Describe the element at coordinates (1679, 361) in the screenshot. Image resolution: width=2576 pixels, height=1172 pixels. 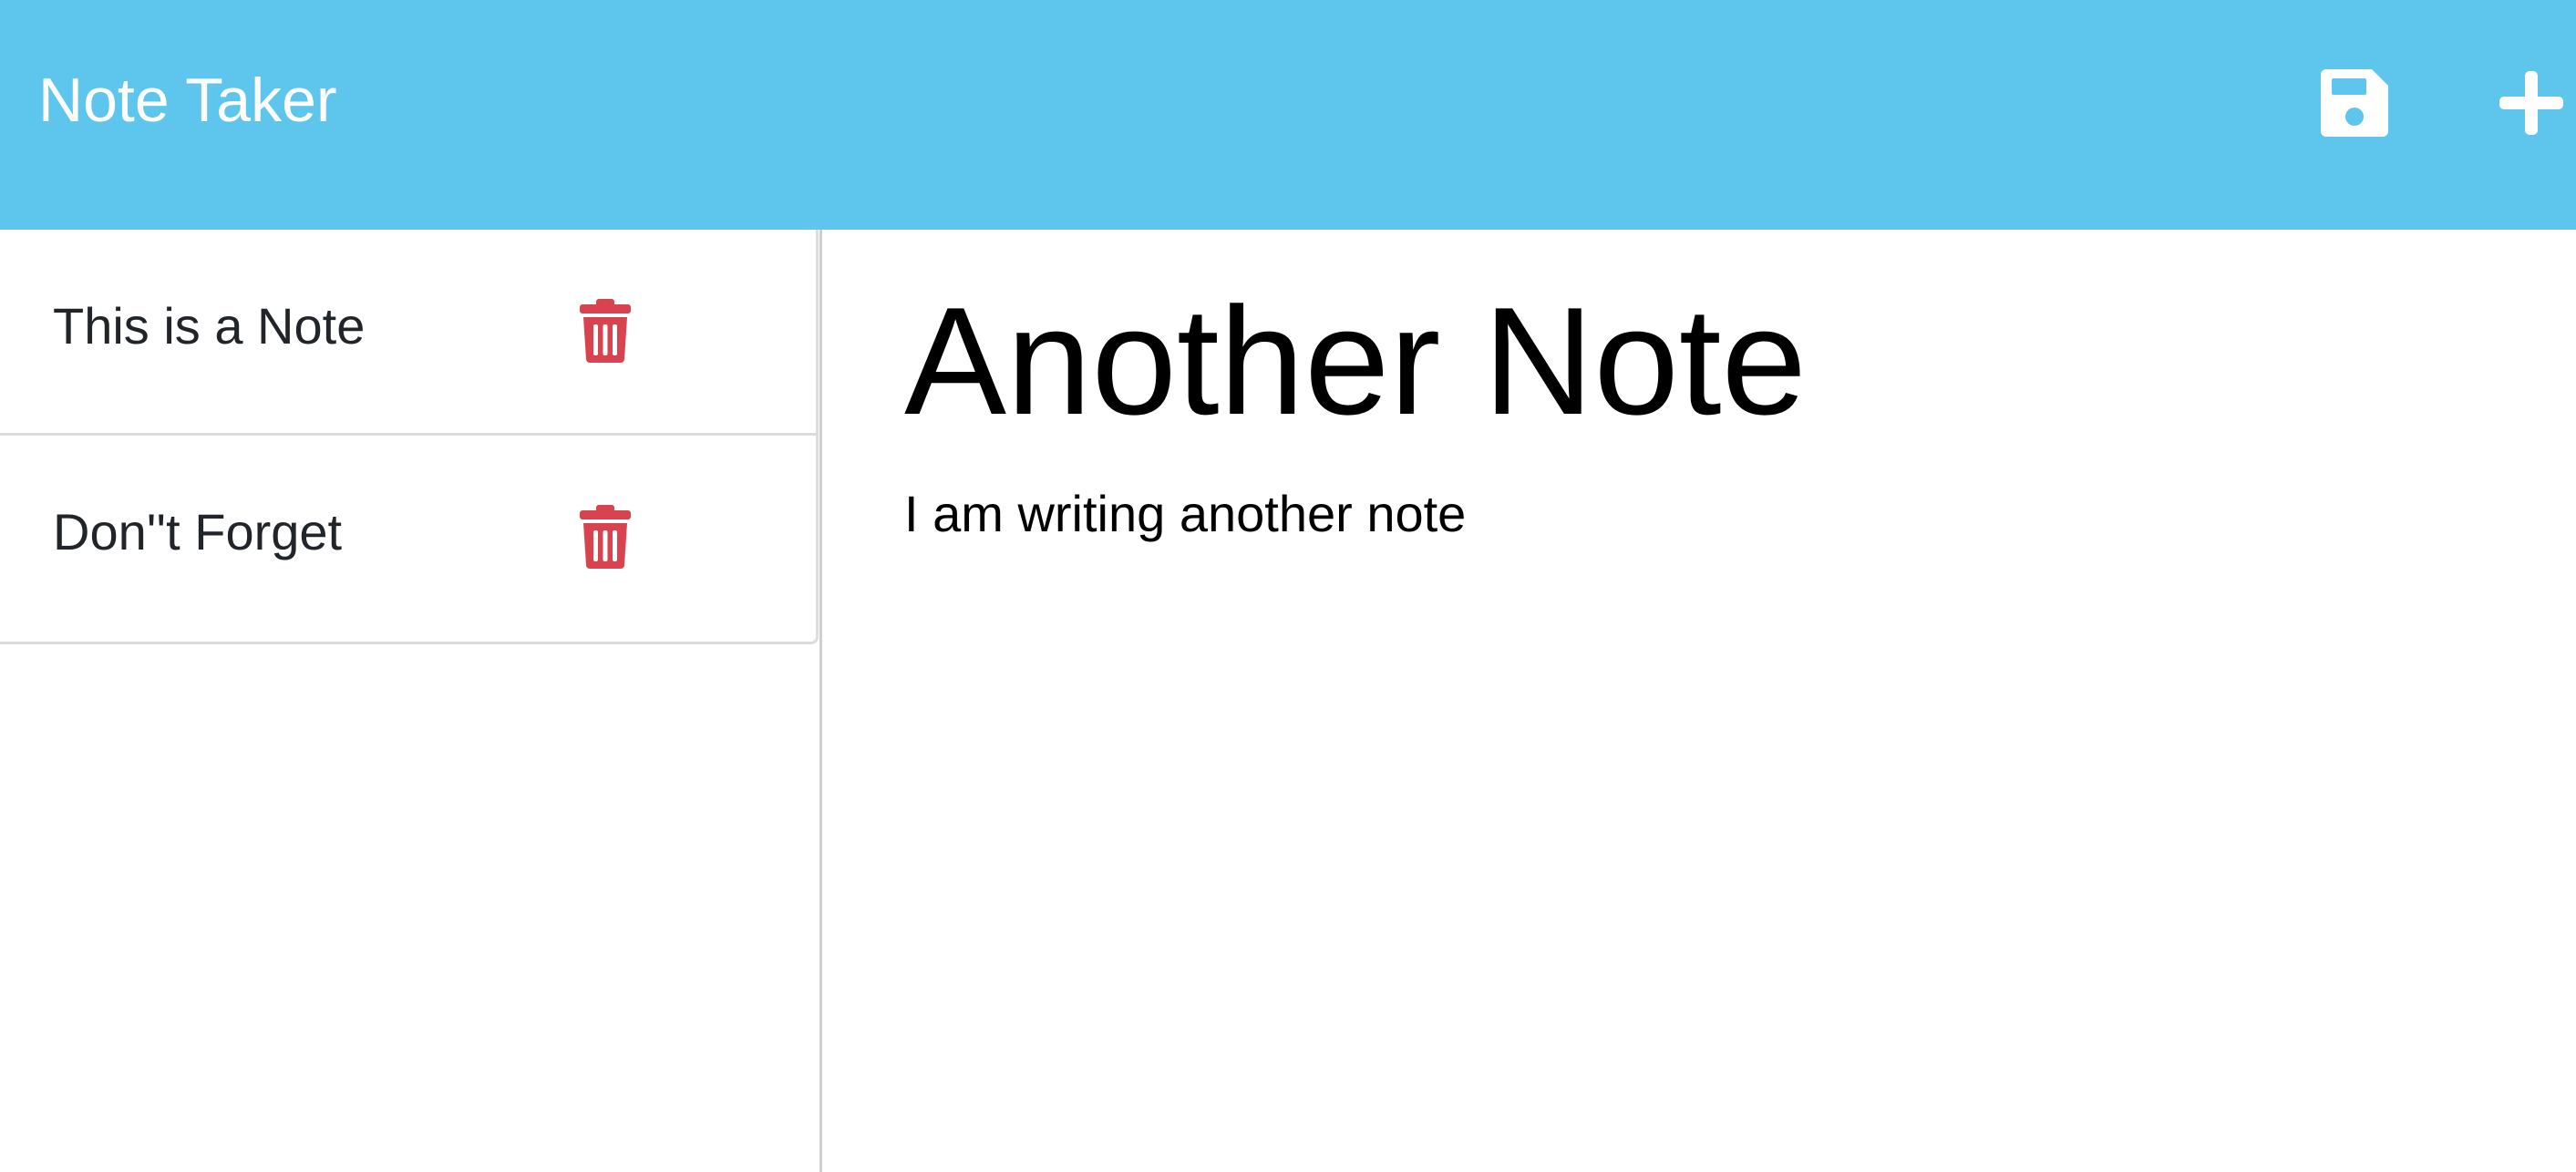
I see `note-title-input` at that location.